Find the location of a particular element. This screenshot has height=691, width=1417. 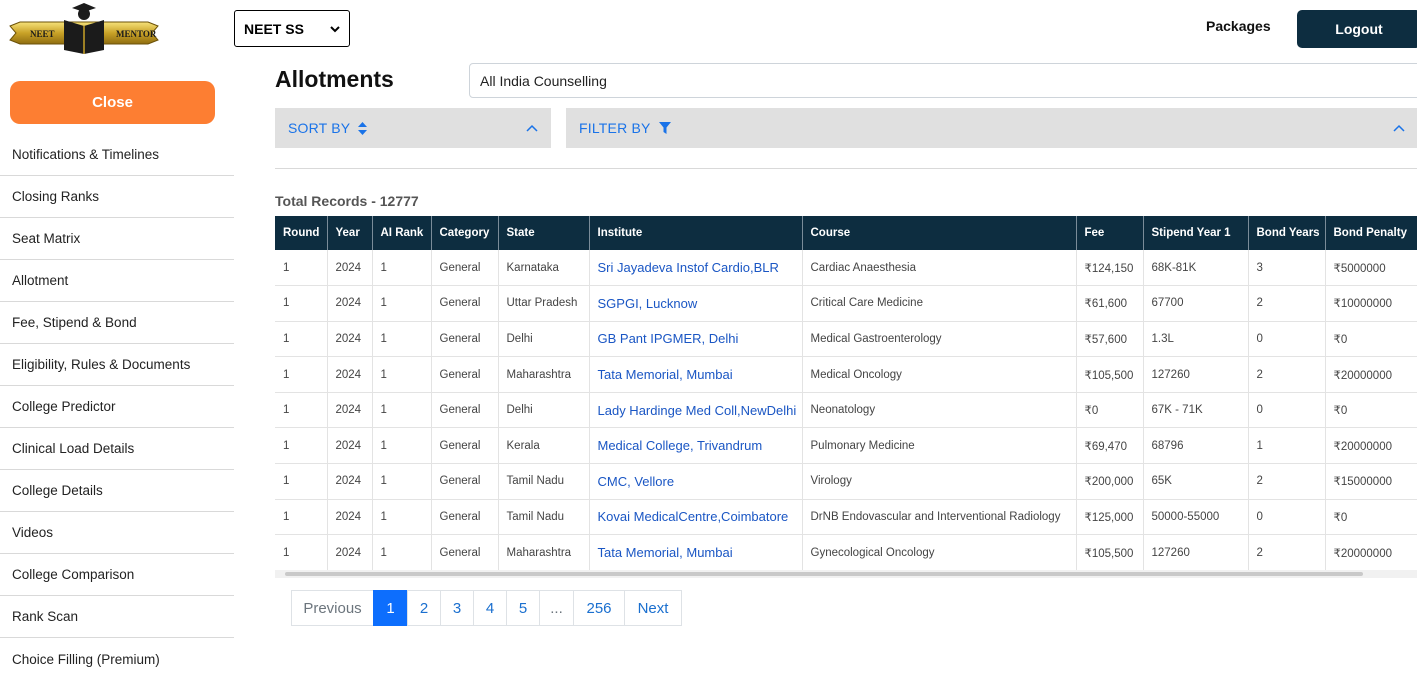

horizontal-scrollbar is located at coordinates (846, 574).